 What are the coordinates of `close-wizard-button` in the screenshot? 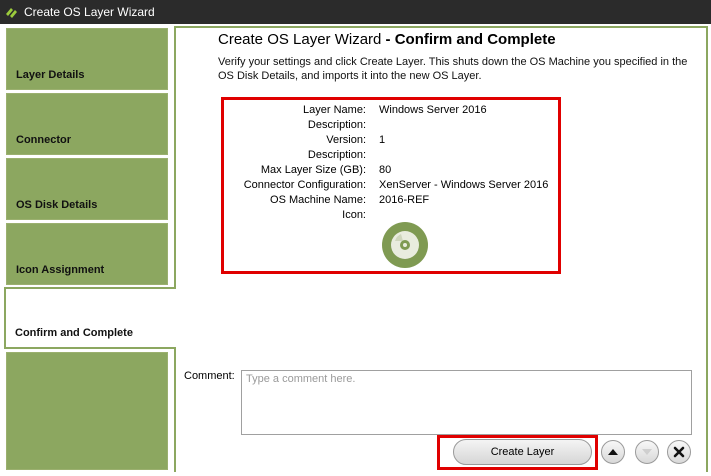 It's located at (679, 452).